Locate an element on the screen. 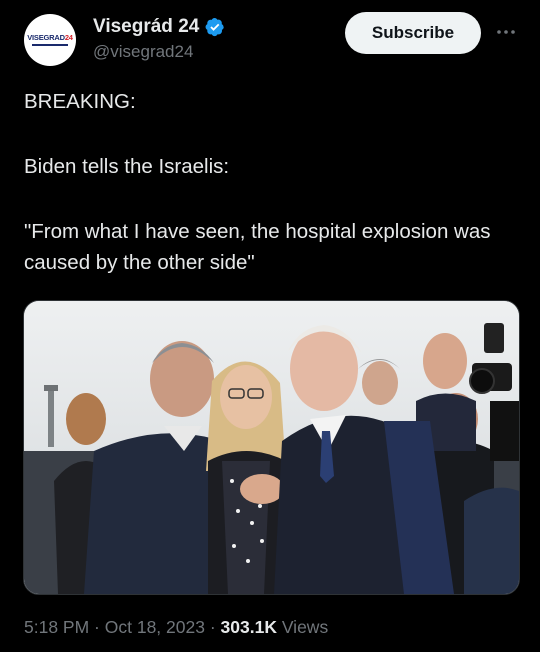 The width and height of the screenshot is (540, 652). more-options-button is located at coordinates (506, 32).